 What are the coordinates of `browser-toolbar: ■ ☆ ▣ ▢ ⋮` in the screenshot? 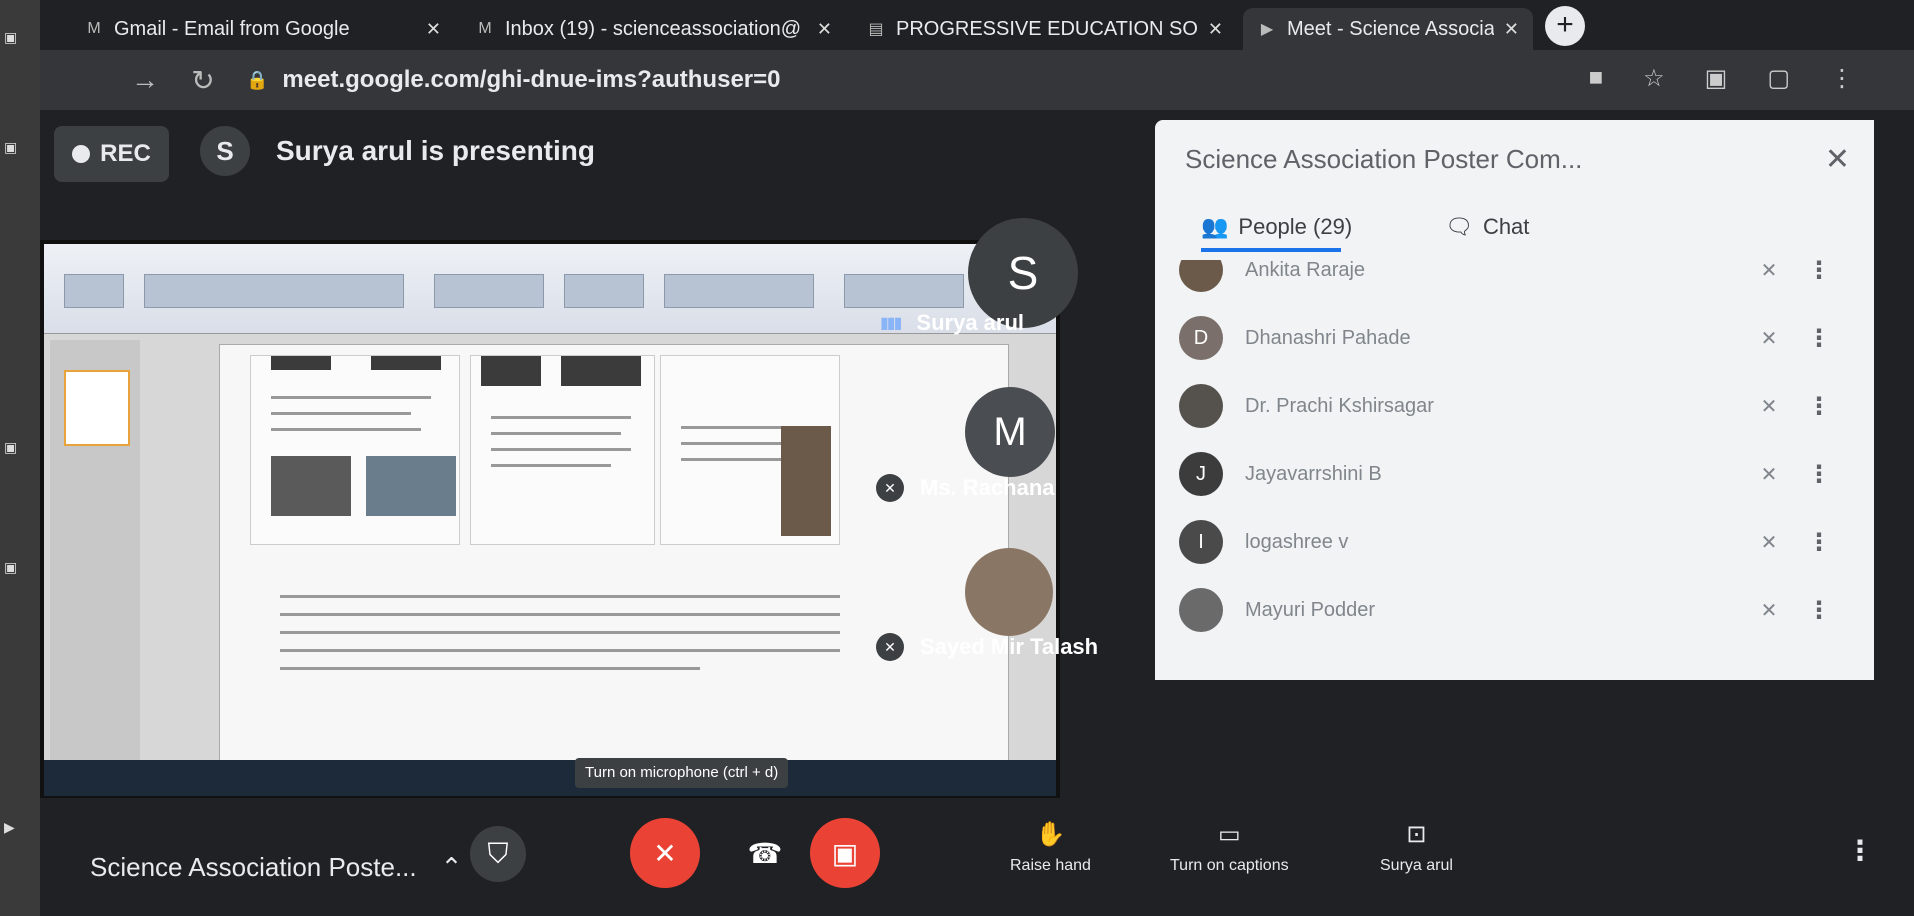 It's located at (1721, 78).